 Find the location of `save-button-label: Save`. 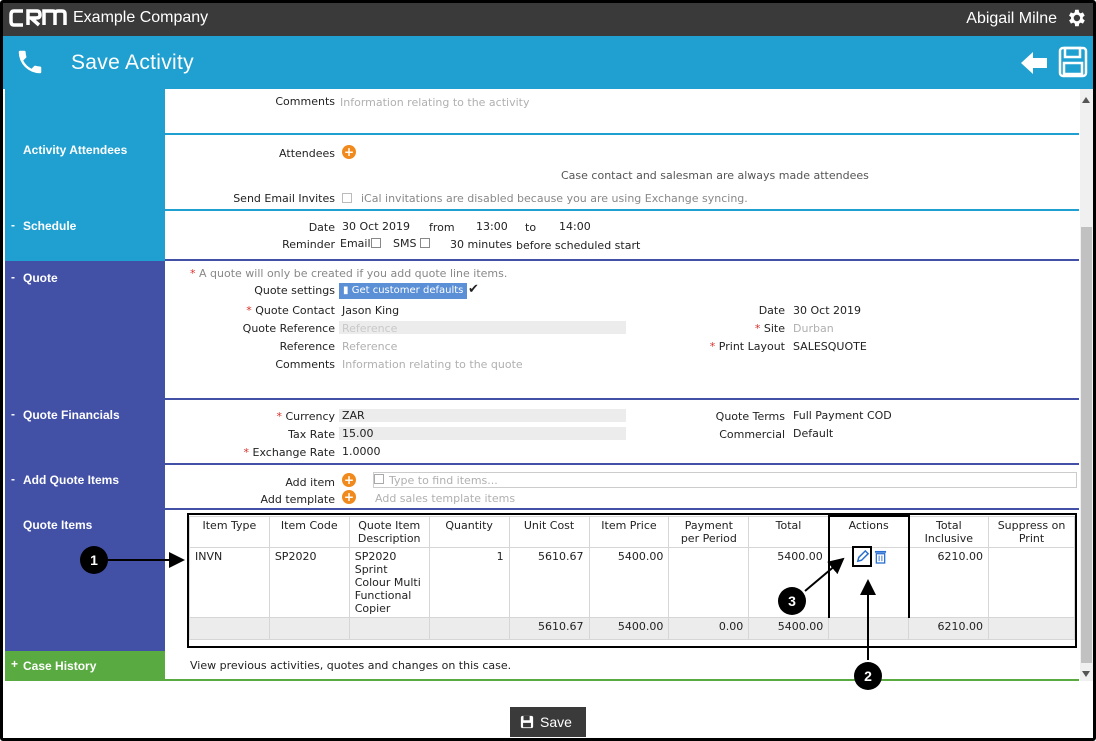

save-button-label: Save is located at coordinates (556, 722).